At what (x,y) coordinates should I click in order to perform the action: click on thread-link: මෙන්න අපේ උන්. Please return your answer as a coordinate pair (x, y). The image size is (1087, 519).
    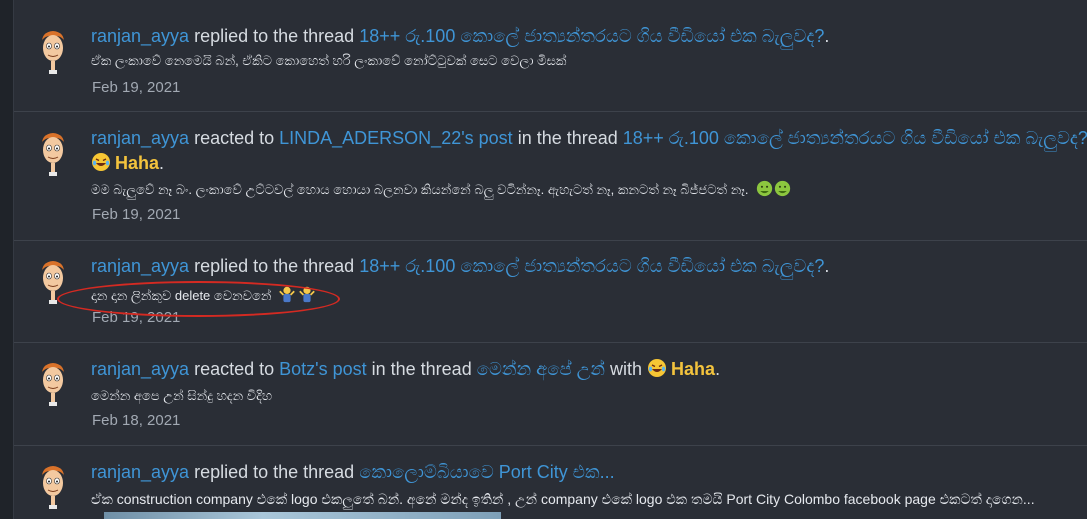
    Looking at the image, I should click on (541, 369).